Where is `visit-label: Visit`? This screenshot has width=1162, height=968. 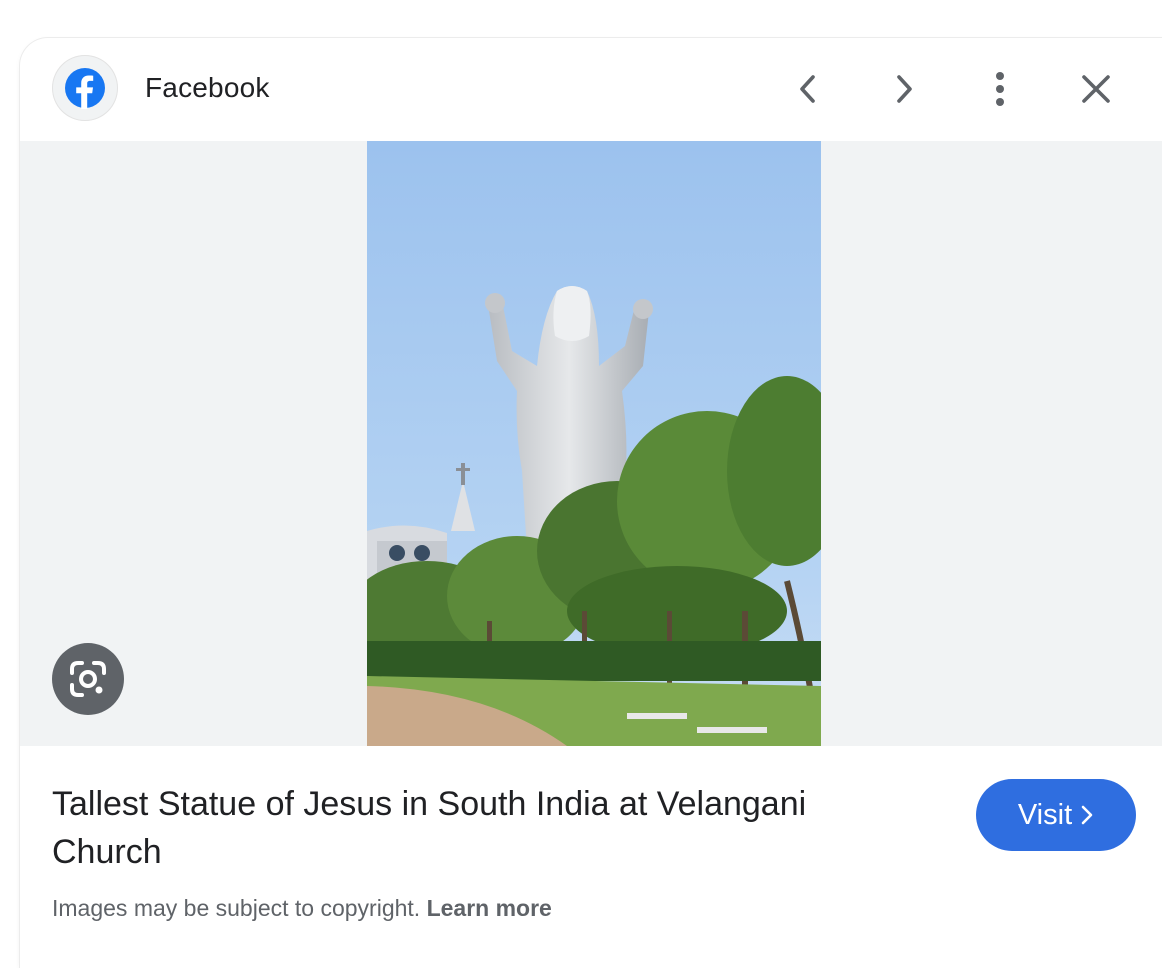
visit-label: Visit is located at coordinates (1045, 814).